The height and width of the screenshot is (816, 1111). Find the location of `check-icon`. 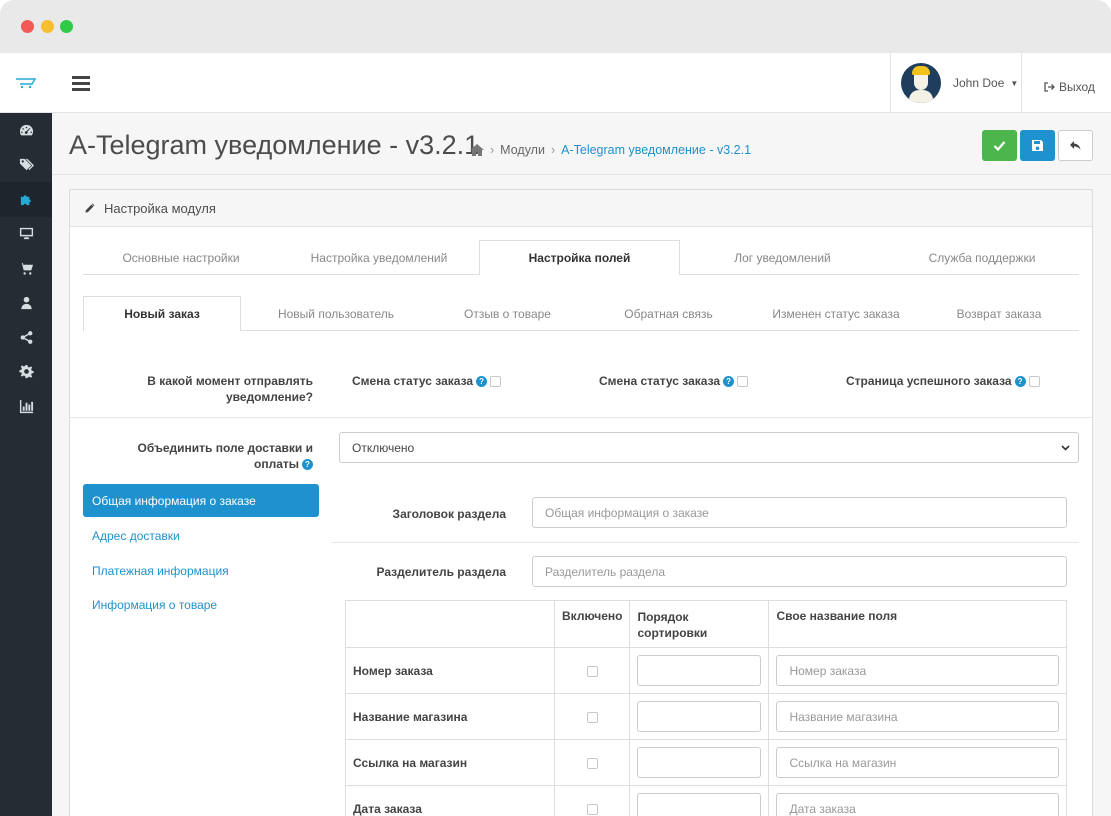

check-icon is located at coordinates (999, 146).